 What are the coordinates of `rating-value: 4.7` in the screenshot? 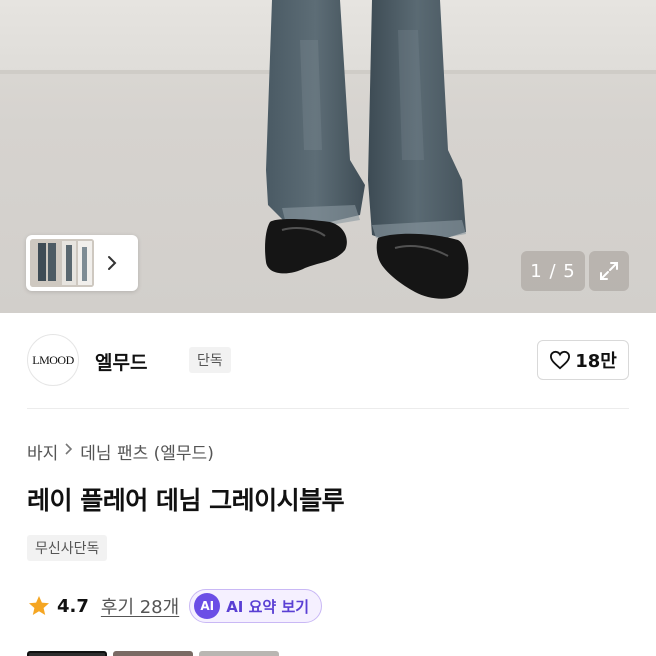 It's located at (73, 606).